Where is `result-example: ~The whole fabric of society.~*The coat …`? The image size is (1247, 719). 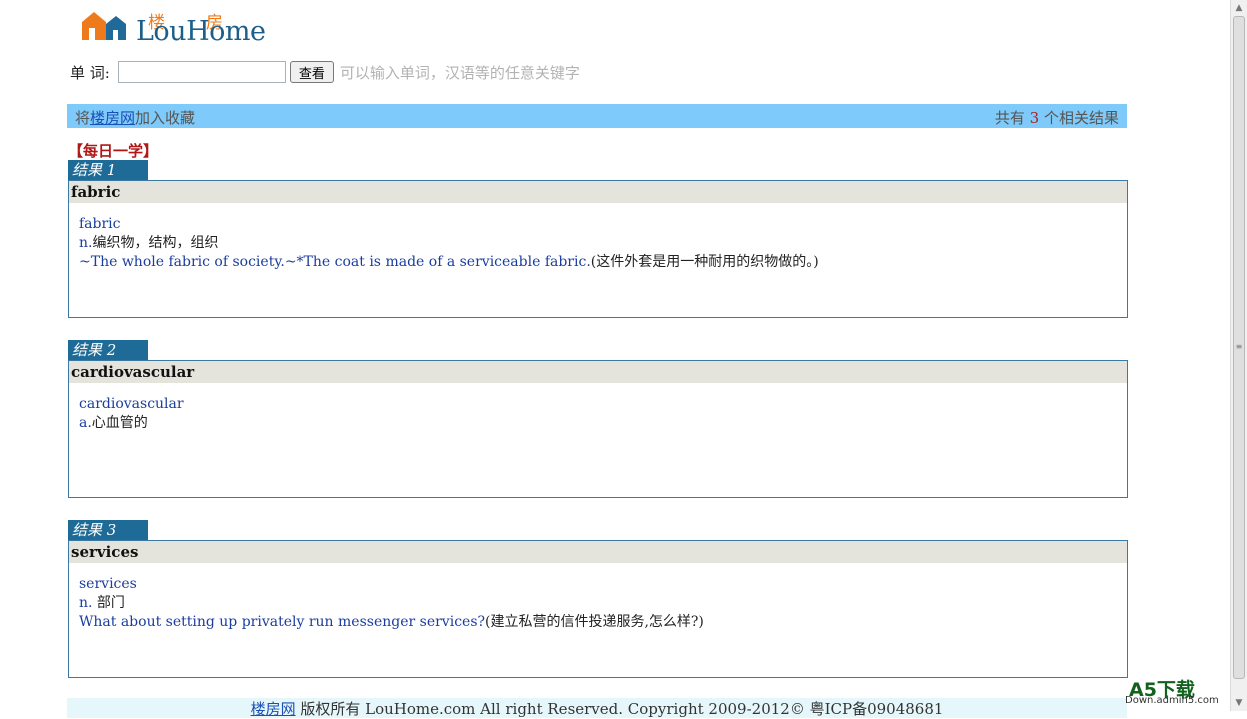 result-example: ~The whole fabric of society.~*The coat … is located at coordinates (598, 262).